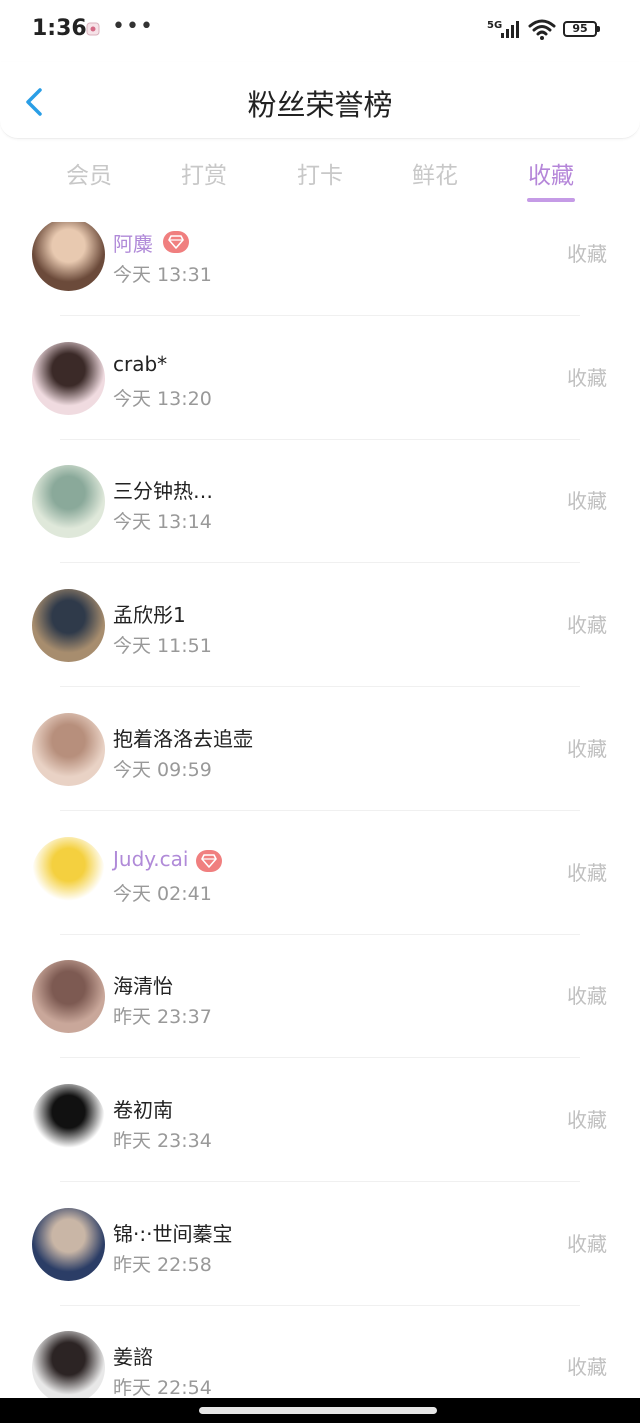 Image resolution: width=640 pixels, height=1423 pixels. Describe the element at coordinates (503, 29) in the screenshot. I see `cellular-signal-icon: 5G` at that location.